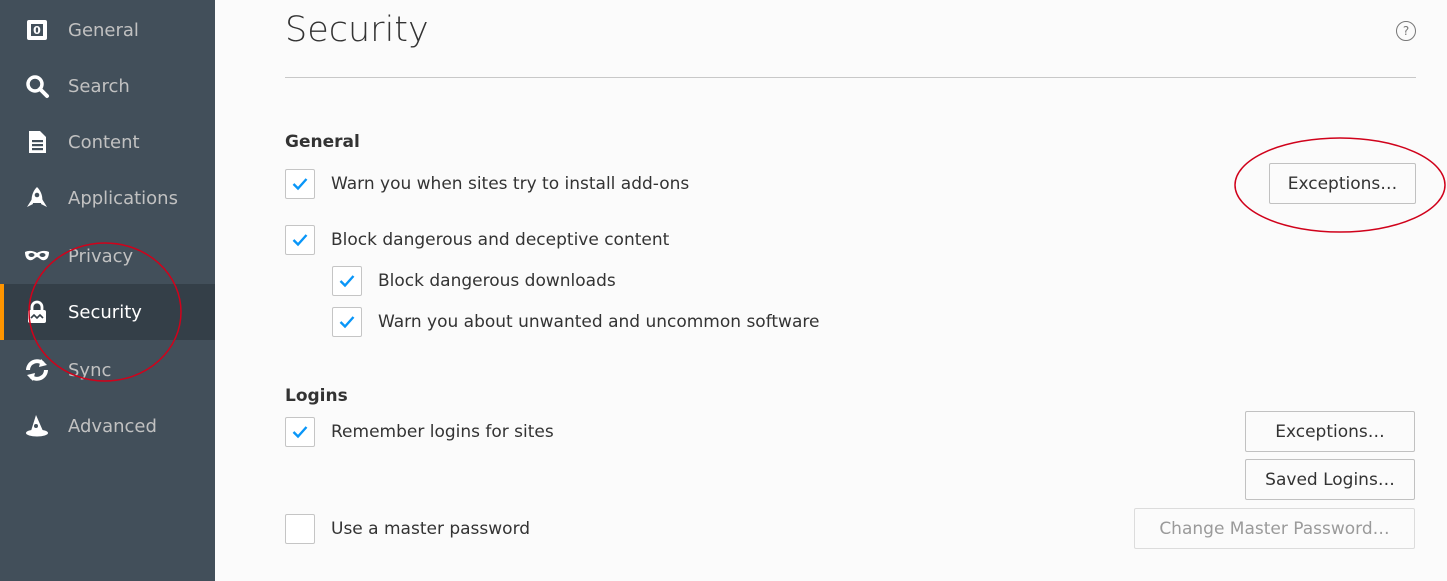 The image size is (1447, 581). Describe the element at coordinates (99, 86) in the screenshot. I see `sidebar-item-label: Search` at that location.